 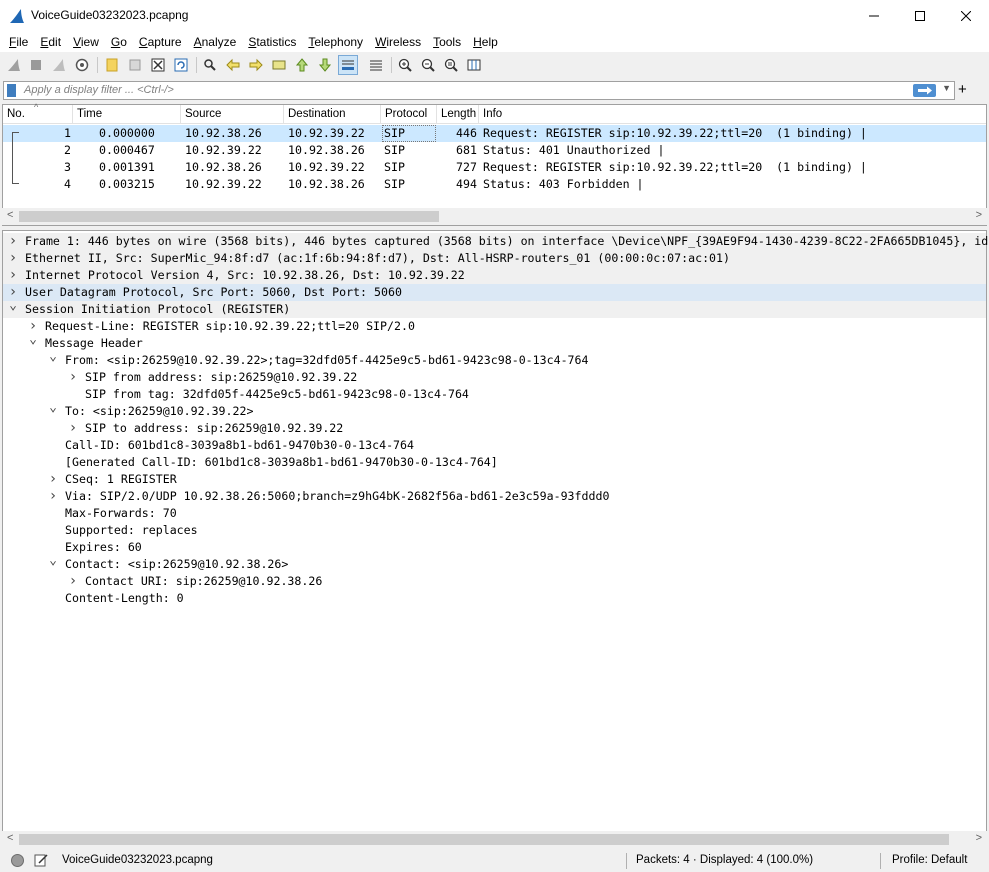 I want to click on edit-comment-icon, so click(x=41, y=860).